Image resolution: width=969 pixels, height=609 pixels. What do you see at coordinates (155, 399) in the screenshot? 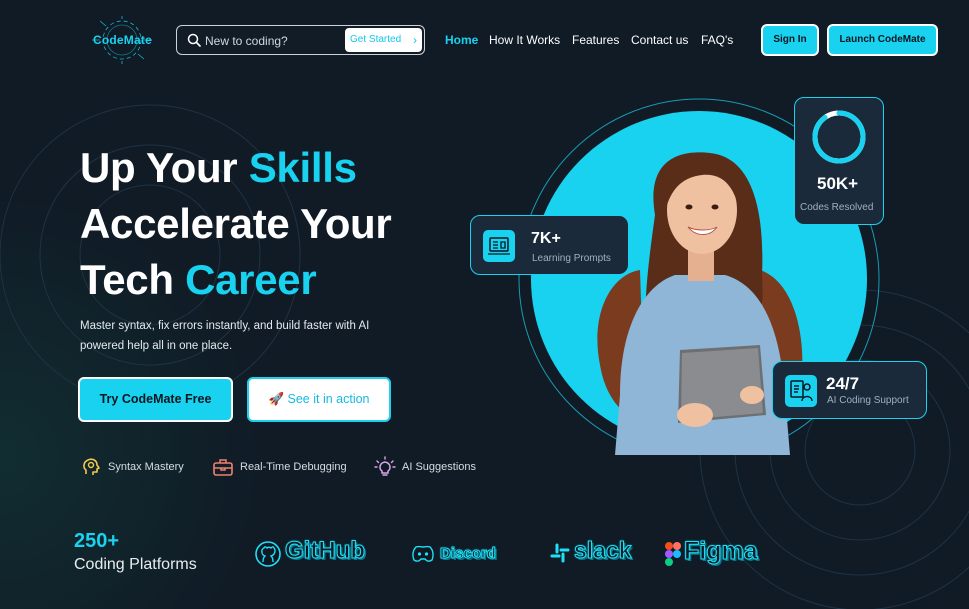
I see `try-codemate-free-button: Try CodeMate Free` at bounding box center [155, 399].